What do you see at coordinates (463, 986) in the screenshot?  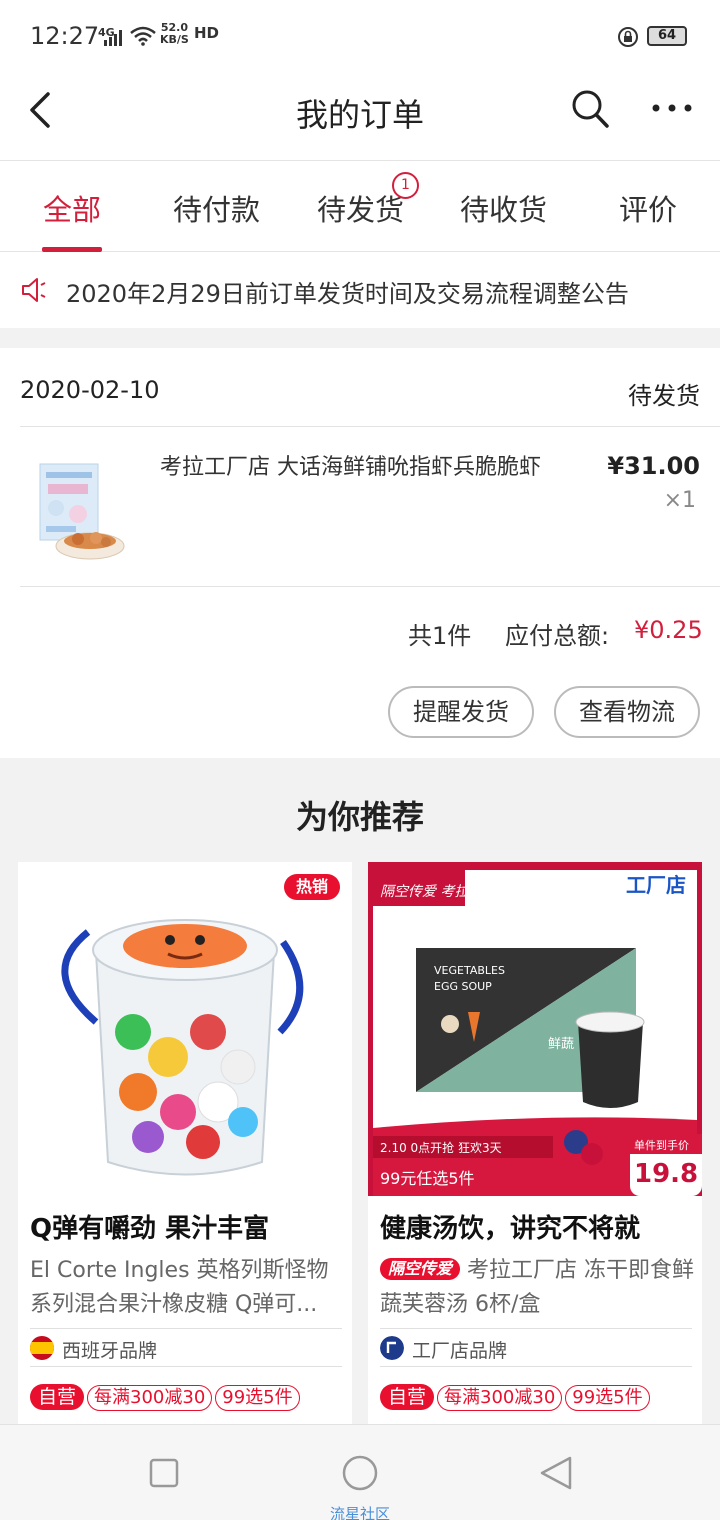 I see `box-text: EGG SOUP` at bounding box center [463, 986].